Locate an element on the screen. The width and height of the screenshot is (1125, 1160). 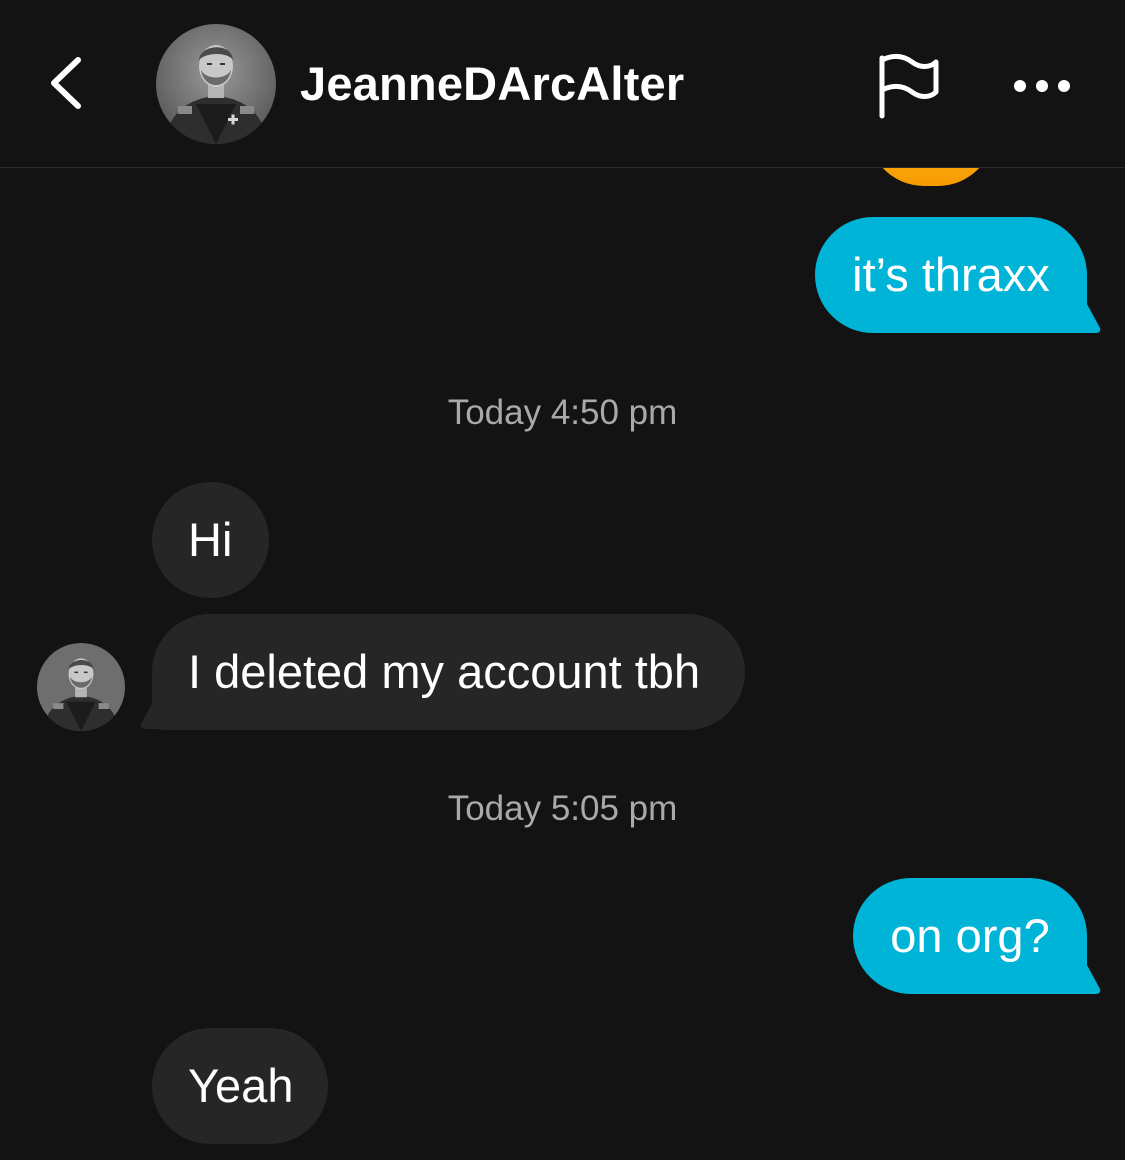
incoming-message-bubble: Yeah is located at coordinates (240, 1086).